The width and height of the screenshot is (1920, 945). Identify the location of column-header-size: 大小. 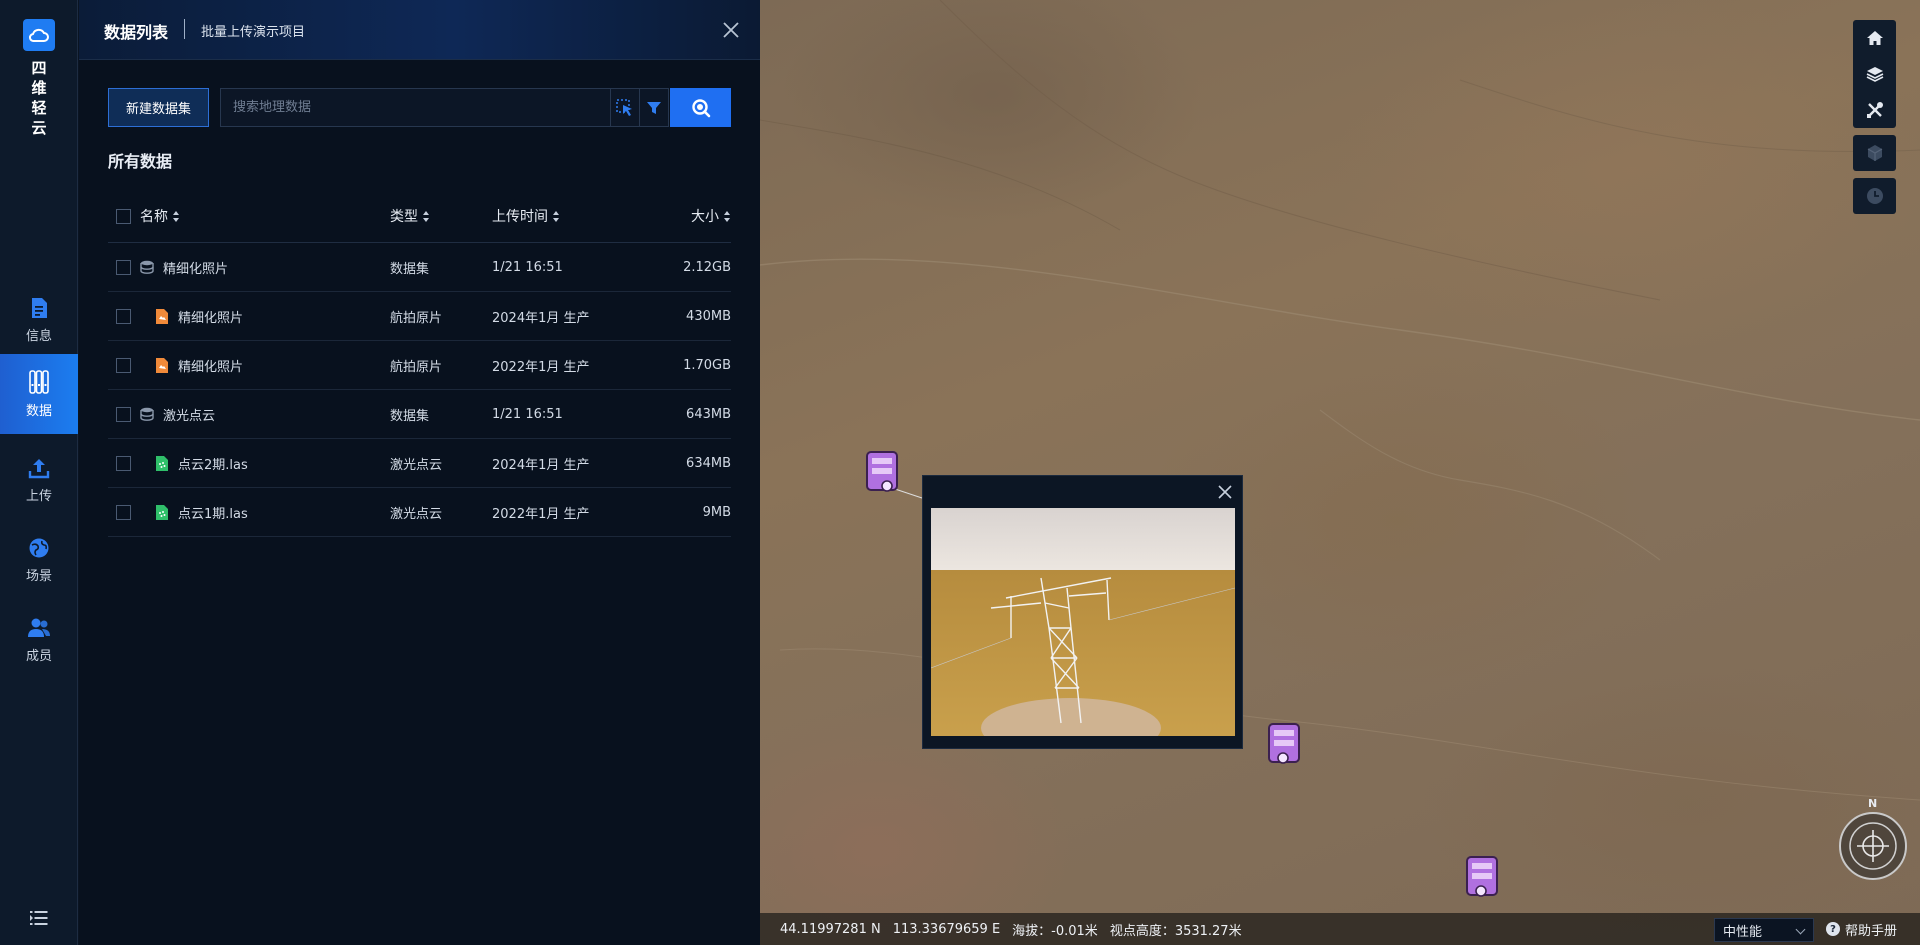
(711, 216).